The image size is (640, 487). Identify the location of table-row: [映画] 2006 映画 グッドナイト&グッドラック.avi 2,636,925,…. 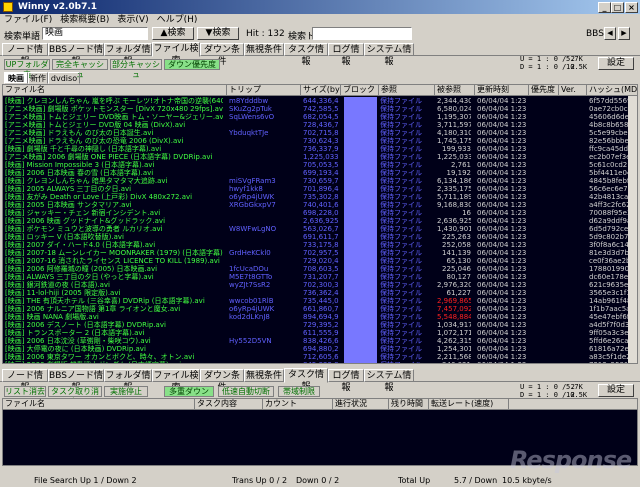
(320, 221).